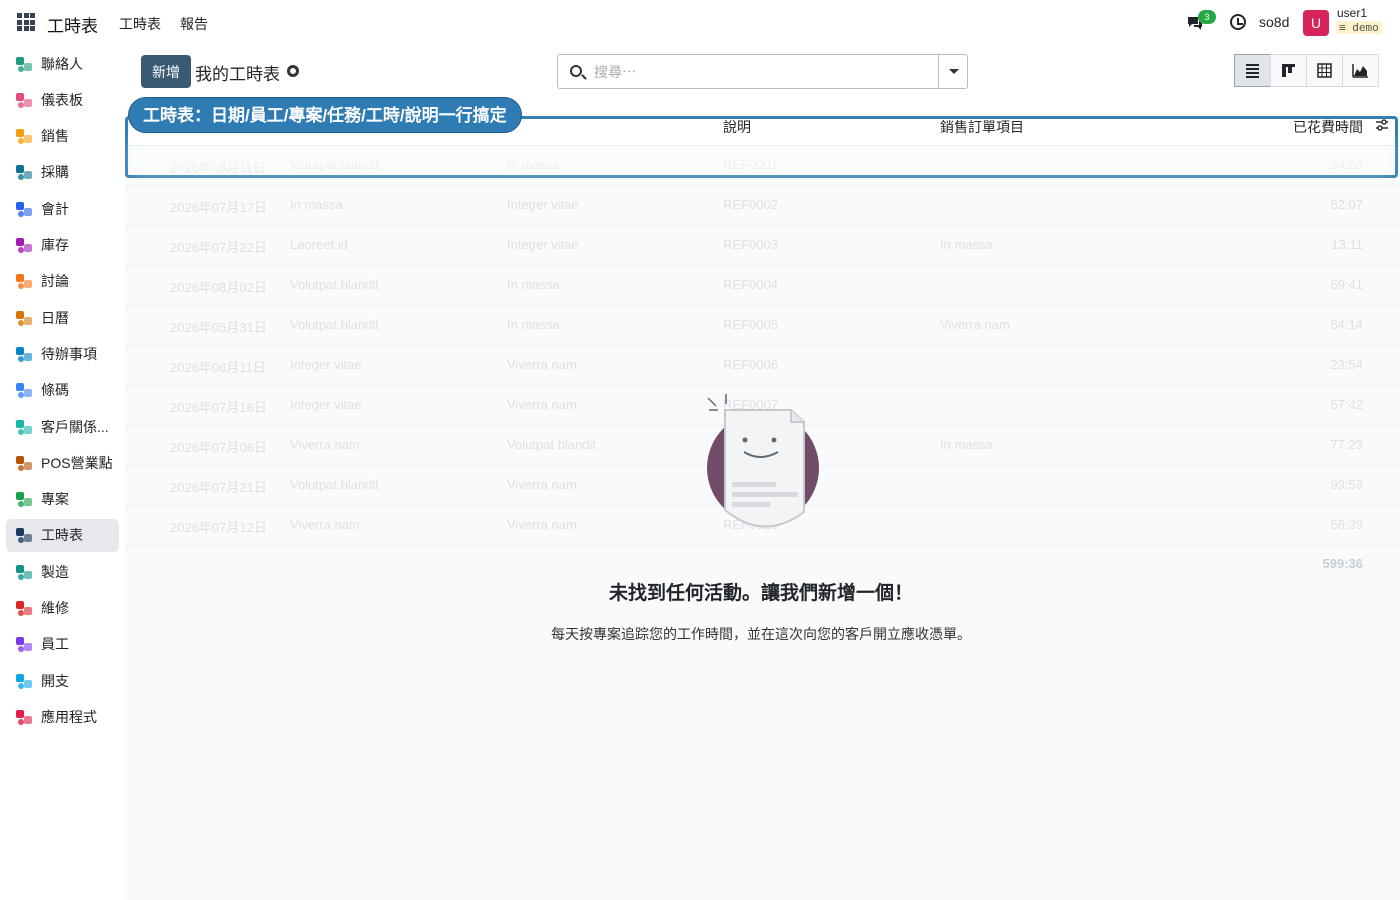 This screenshot has width=1400, height=900. Describe the element at coordinates (975, 324) in the screenshot. I see `cell-sale: Viverra nam` at that location.